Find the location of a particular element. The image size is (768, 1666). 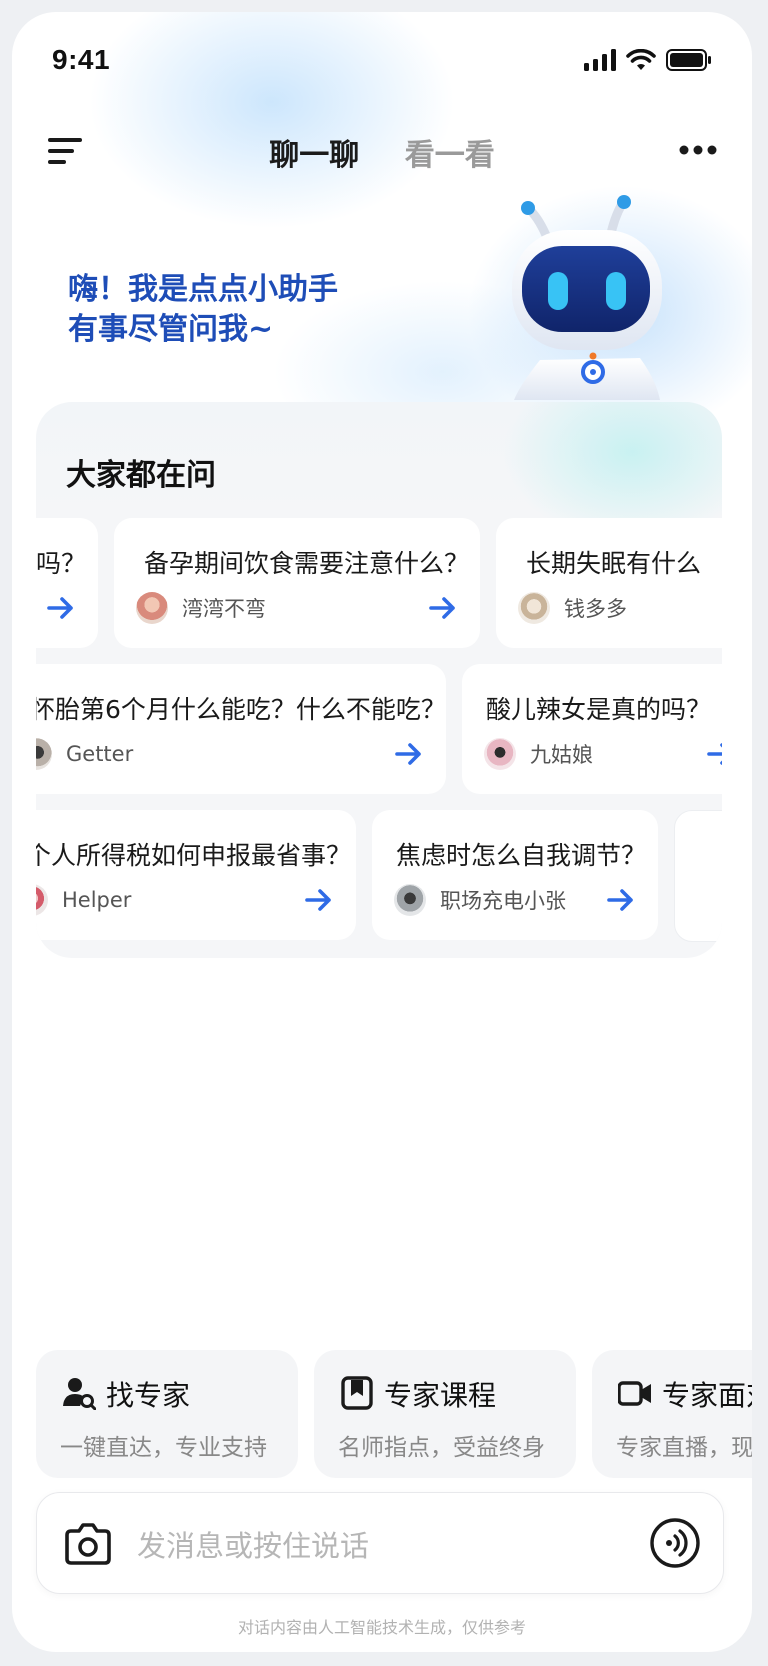

feature-expert-live: 专家面对面 专家直播，现场答疑 is located at coordinates (672, 1414).